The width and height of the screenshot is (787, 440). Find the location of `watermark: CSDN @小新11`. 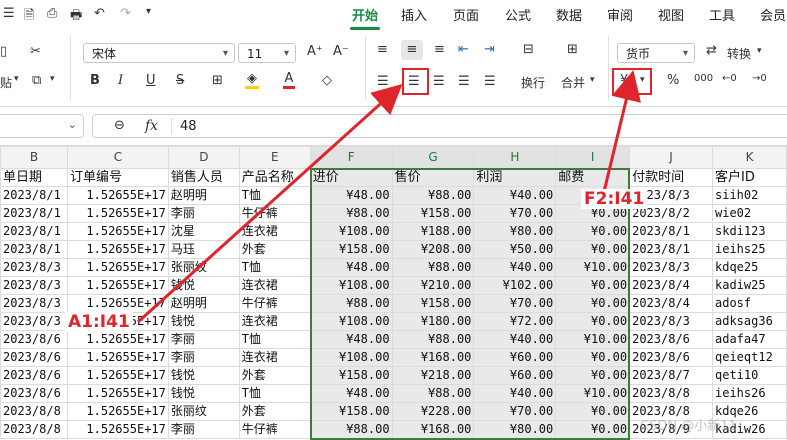

watermark: CSDN @小新11 is located at coordinates (688, 426).